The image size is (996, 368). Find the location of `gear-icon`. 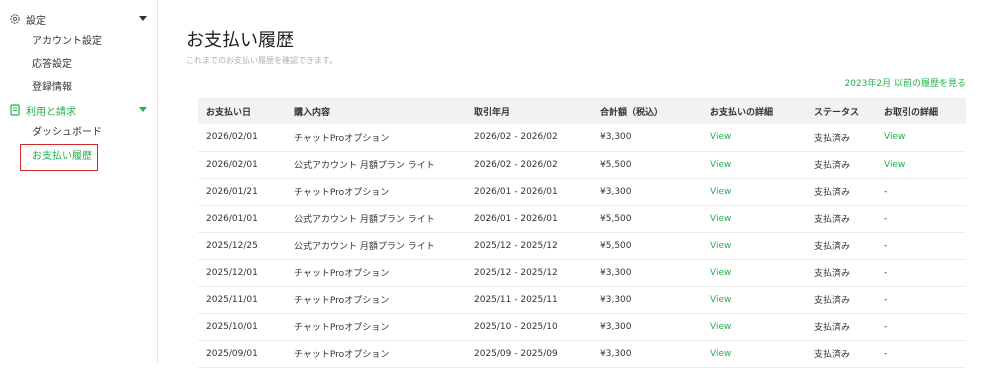

gear-icon is located at coordinates (15, 19).